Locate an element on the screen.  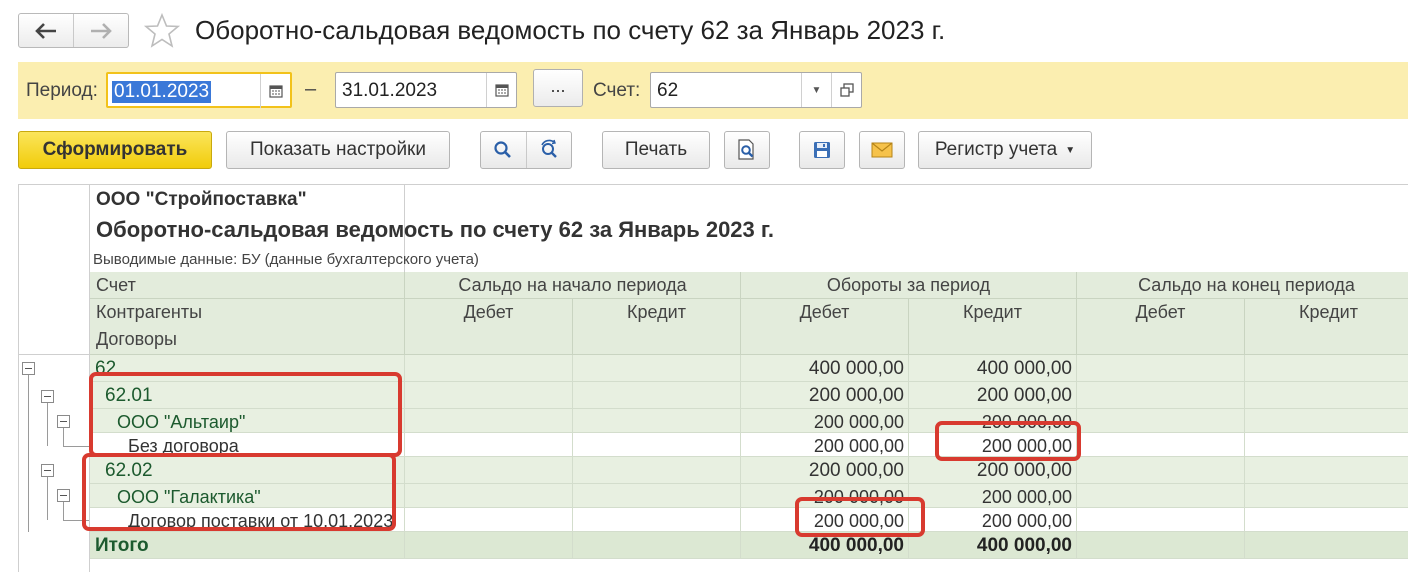
save-button is located at coordinates (822, 150).